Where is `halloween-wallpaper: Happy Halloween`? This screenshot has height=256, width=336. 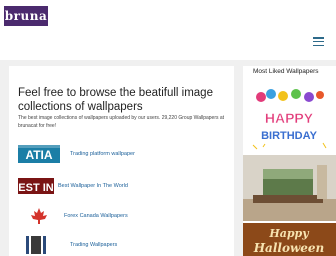
halloween-wallpaper: Happy Halloween is located at coordinates (289, 239).